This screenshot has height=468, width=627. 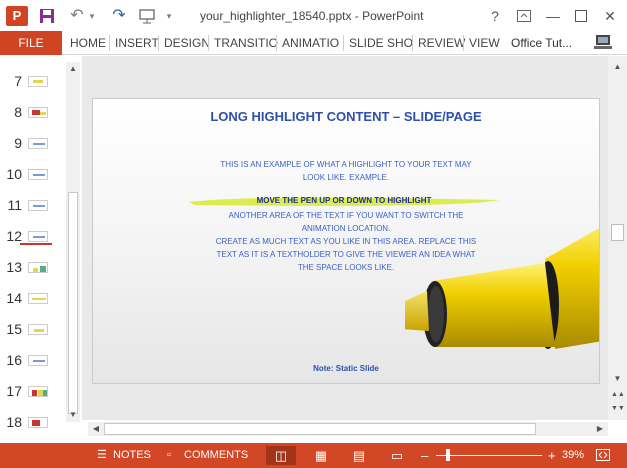 I want to click on start-from-beginning-icon, so click(x=147, y=16).